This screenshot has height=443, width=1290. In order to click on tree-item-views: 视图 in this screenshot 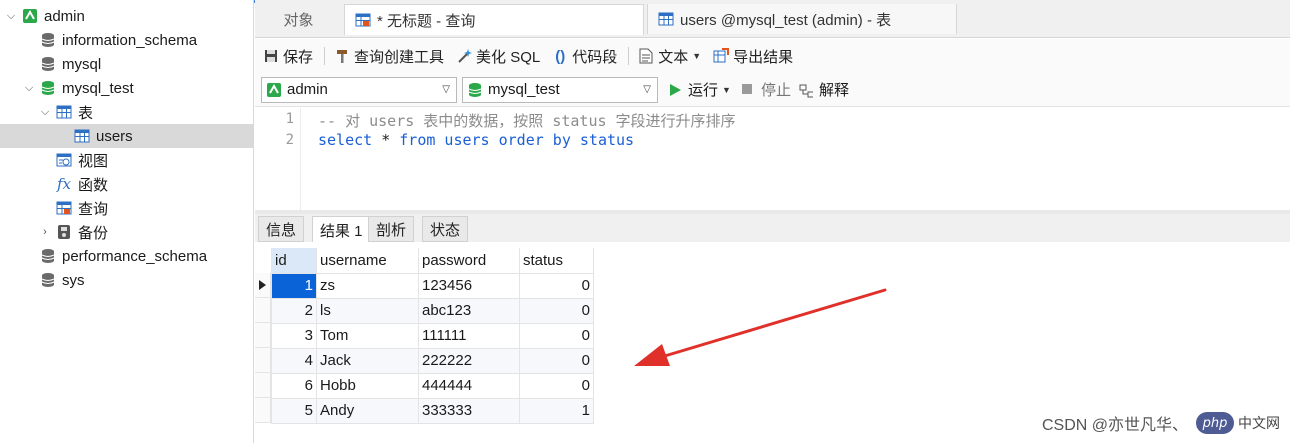, I will do `click(126, 160)`.